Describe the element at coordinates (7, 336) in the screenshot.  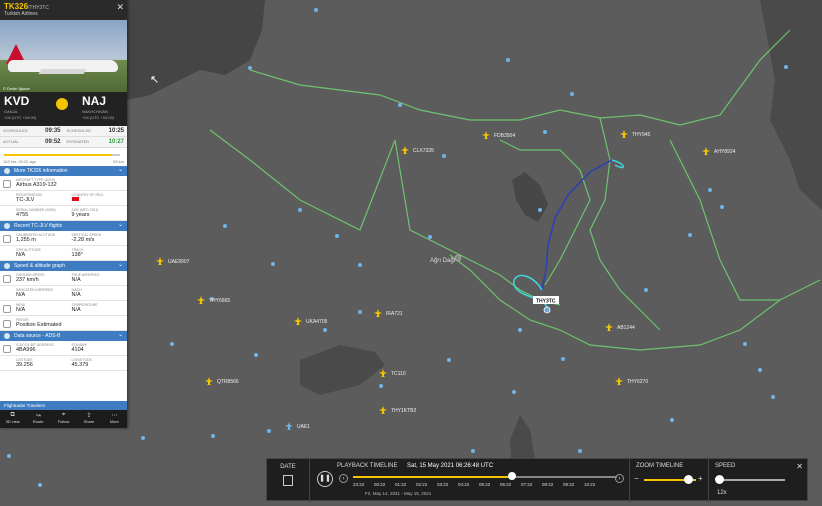
I see `antenna-icon` at that location.